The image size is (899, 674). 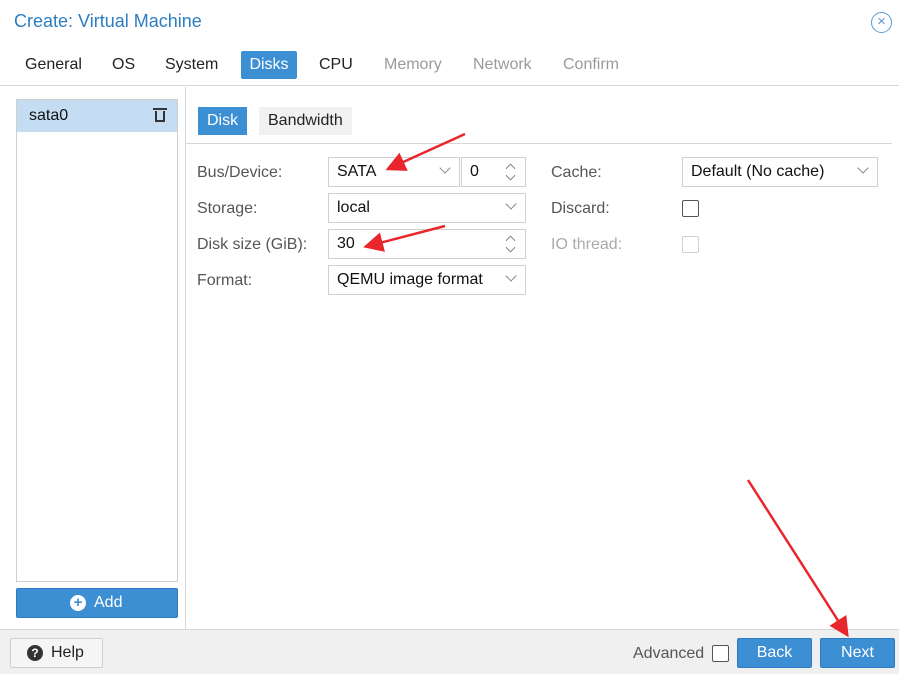 What do you see at coordinates (240, 172) in the screenshot?
I see `bus-device-label: Bus/Device:` at bounding box center [240, 172].